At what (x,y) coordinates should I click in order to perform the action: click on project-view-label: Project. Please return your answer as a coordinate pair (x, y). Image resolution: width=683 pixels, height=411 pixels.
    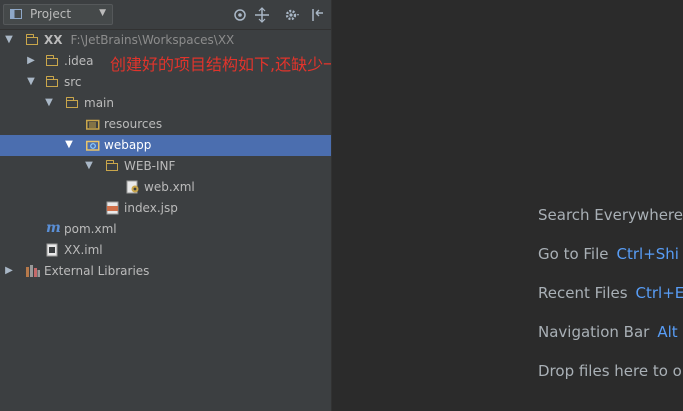
    Looking at the image, I should click on (51, 14).